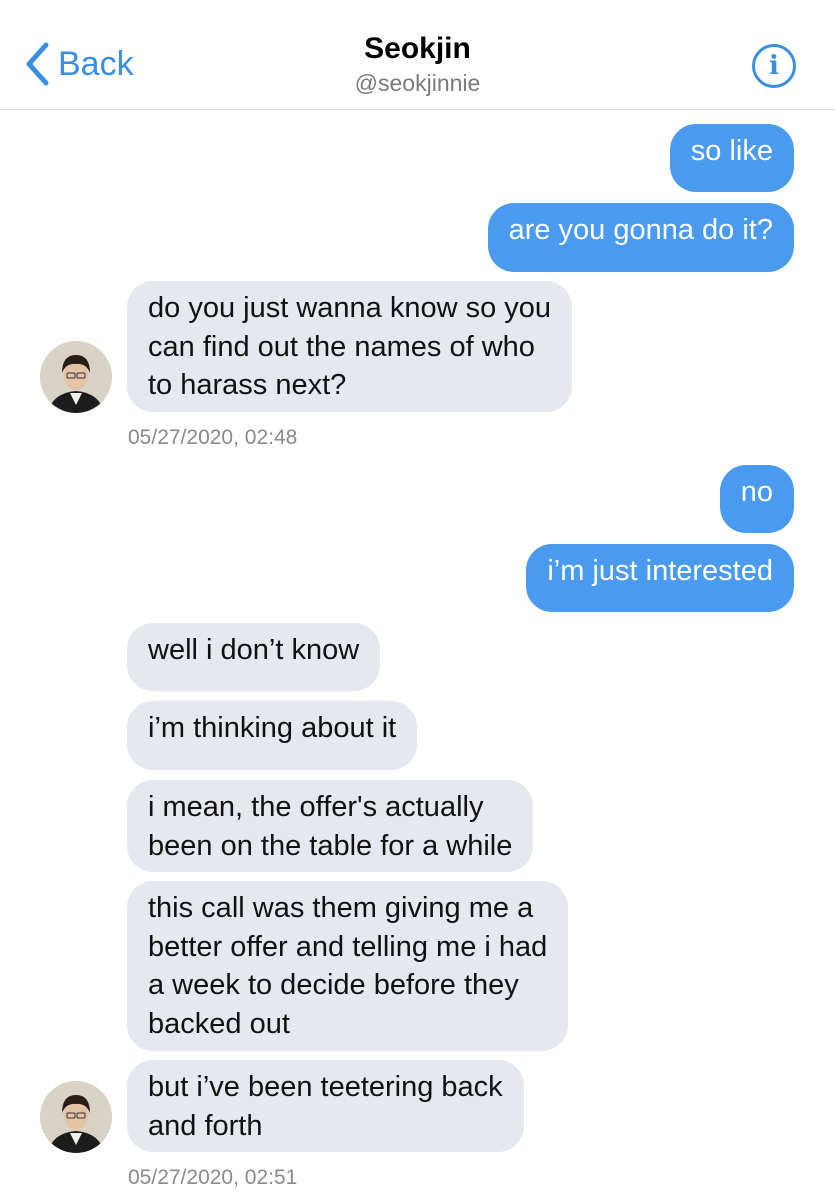  What do you see at coordinates (660, 578) in the screenshot?
I see `message-bubble-outgoing: i’m just interested` at bounding box center [660, 578].